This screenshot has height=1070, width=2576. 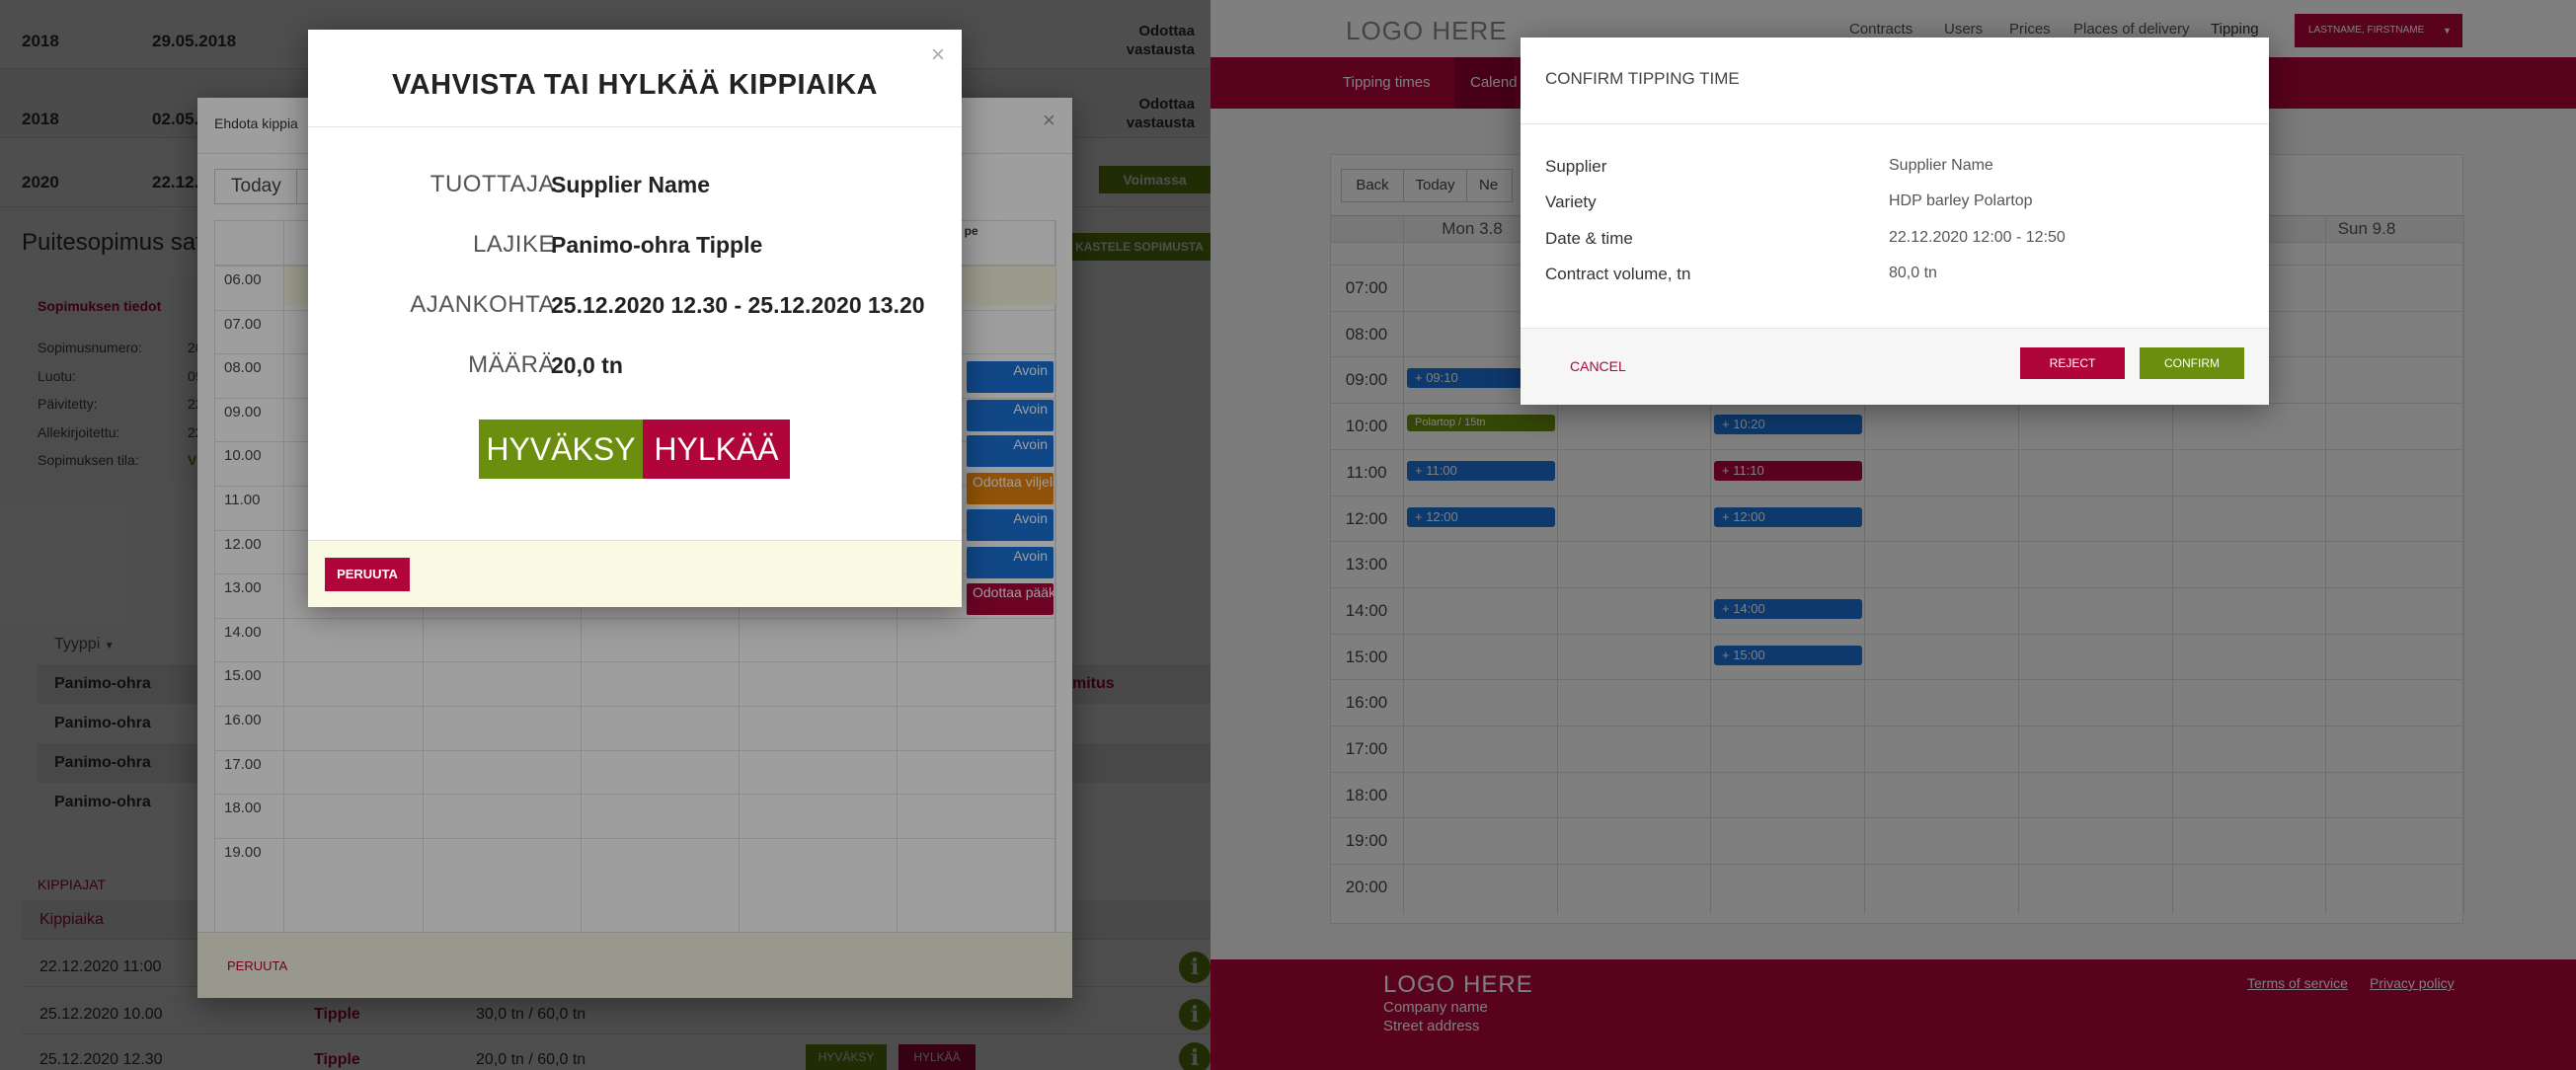 I want to click on modal-title: CONFIRM TIPPING TIME, so click(x=1642, y=78).